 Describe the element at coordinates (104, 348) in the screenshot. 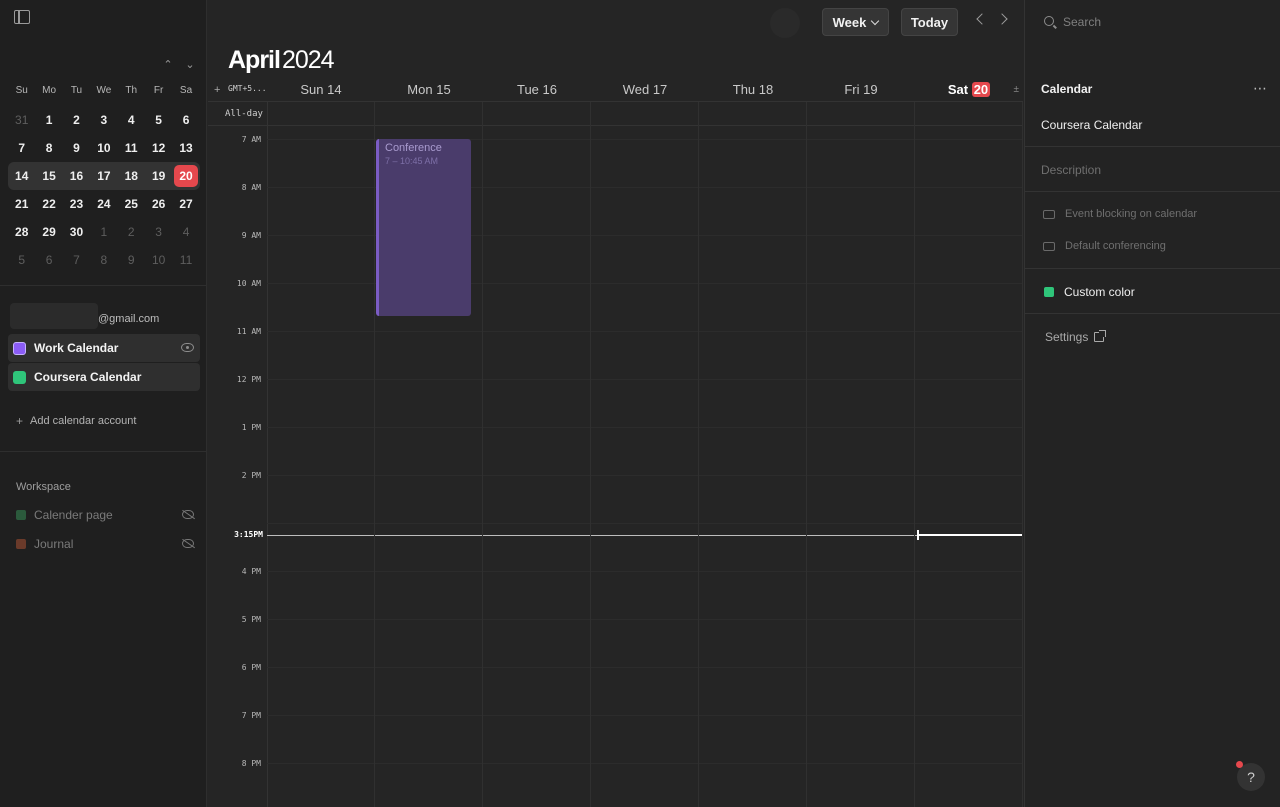

I see `calendar-item-work: Work Calendar` at that location.